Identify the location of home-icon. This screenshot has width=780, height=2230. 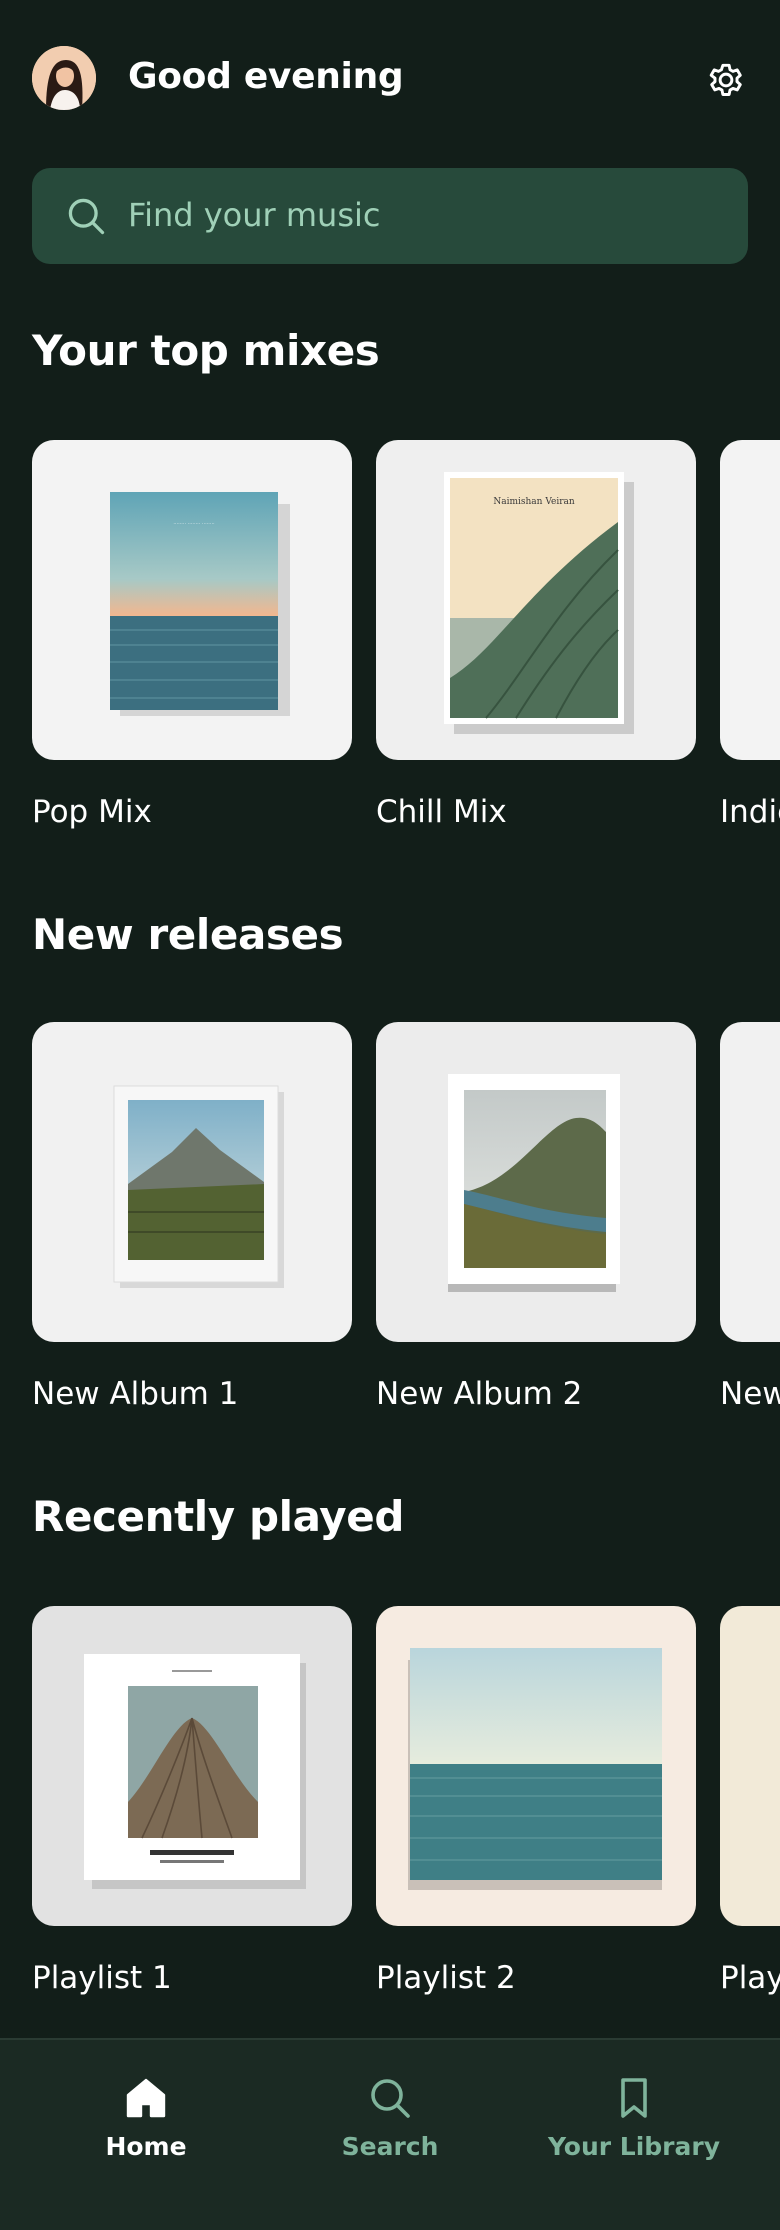
(146, 2098).